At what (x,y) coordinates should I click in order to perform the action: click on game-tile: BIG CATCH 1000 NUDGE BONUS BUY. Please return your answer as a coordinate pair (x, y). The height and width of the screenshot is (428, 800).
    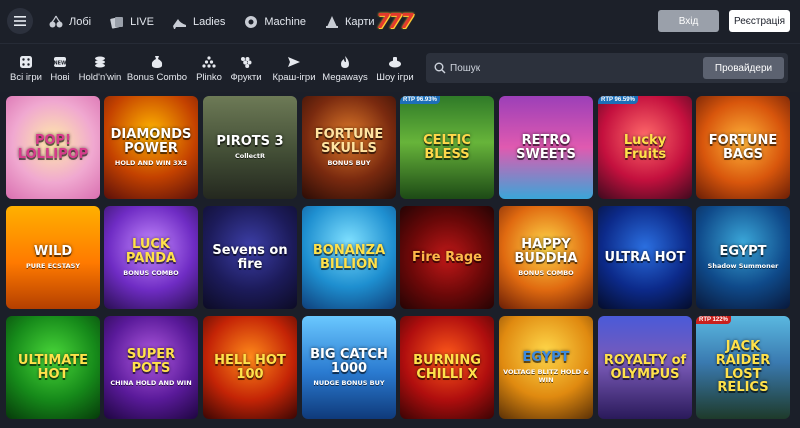
    Looking at the image, I should click on (349, 367).